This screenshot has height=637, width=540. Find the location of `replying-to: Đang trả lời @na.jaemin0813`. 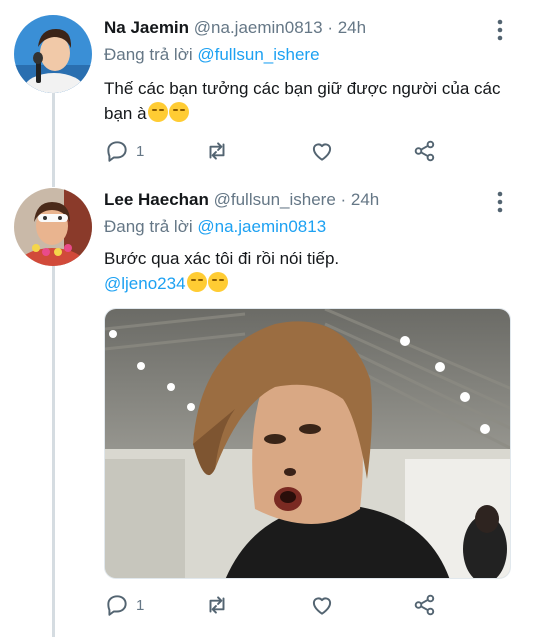

replying-to: Đang trả lời @na.jaemin0813 is located at coordinates (215, 227).